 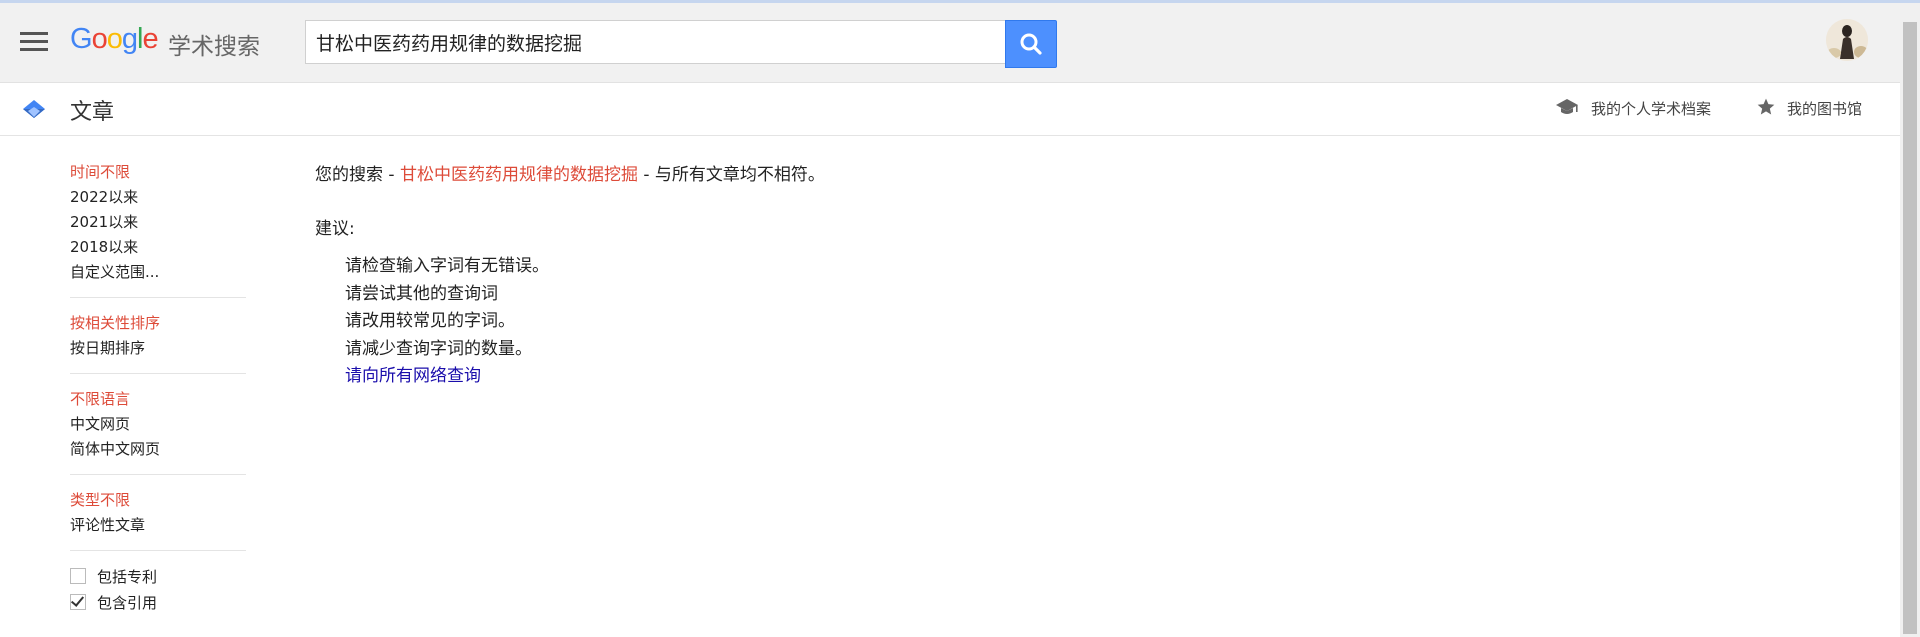 What do you see at coordinates (1847, 40) in the screenshot?
I see `avatar` at bounding box center [1847, 40].